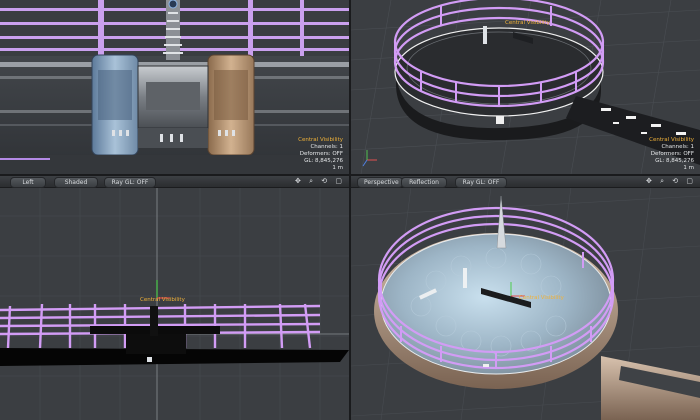 The width and height of the screenshot is (700, 420). I want to click on viewport-divider-horizontal, so click(350, 175).